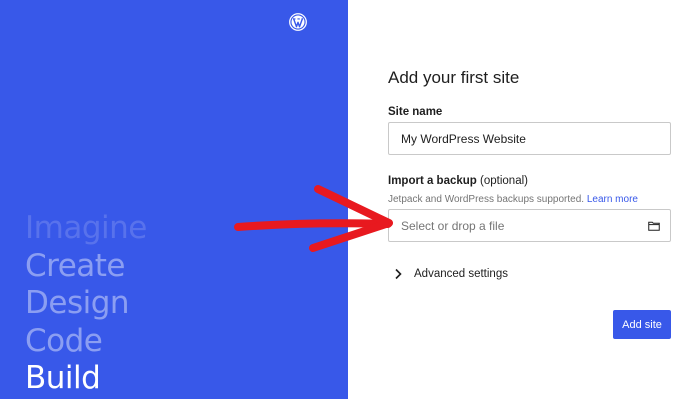  Describe the element at coordinates (63, 378) in the screenshot. I see `hero-word-build: Build` at that location.